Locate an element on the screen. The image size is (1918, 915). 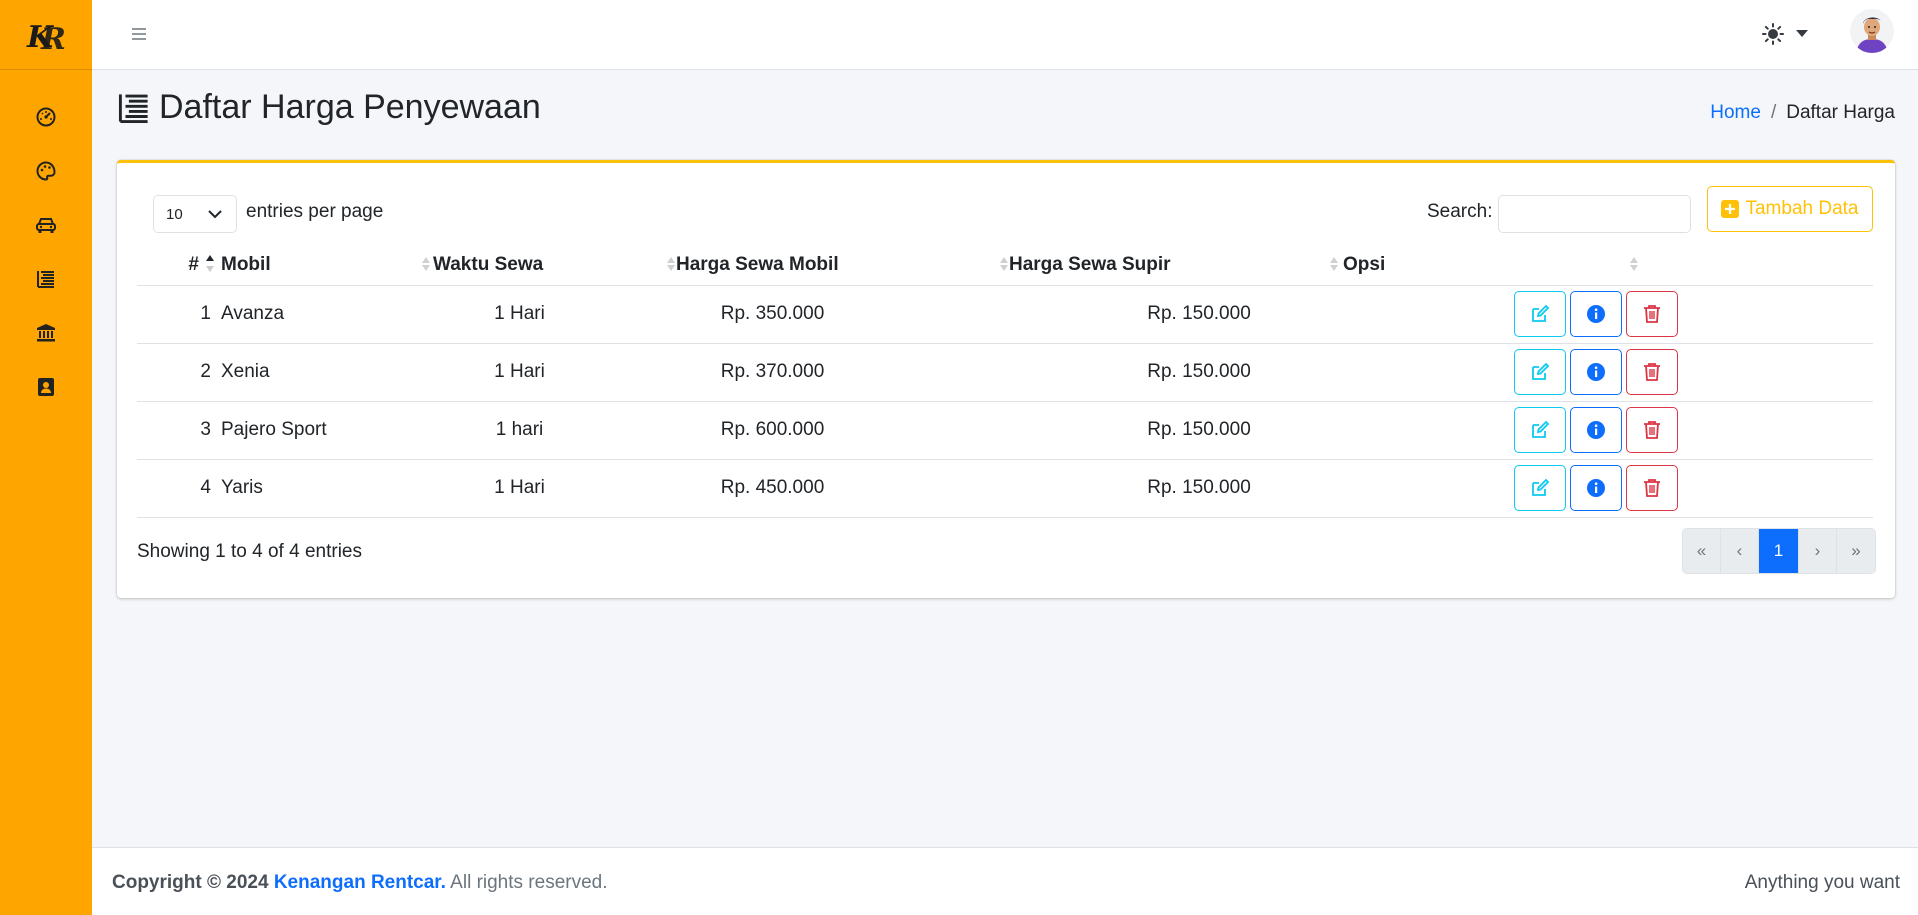
svg-text: R is located at coordinates (53, 39).